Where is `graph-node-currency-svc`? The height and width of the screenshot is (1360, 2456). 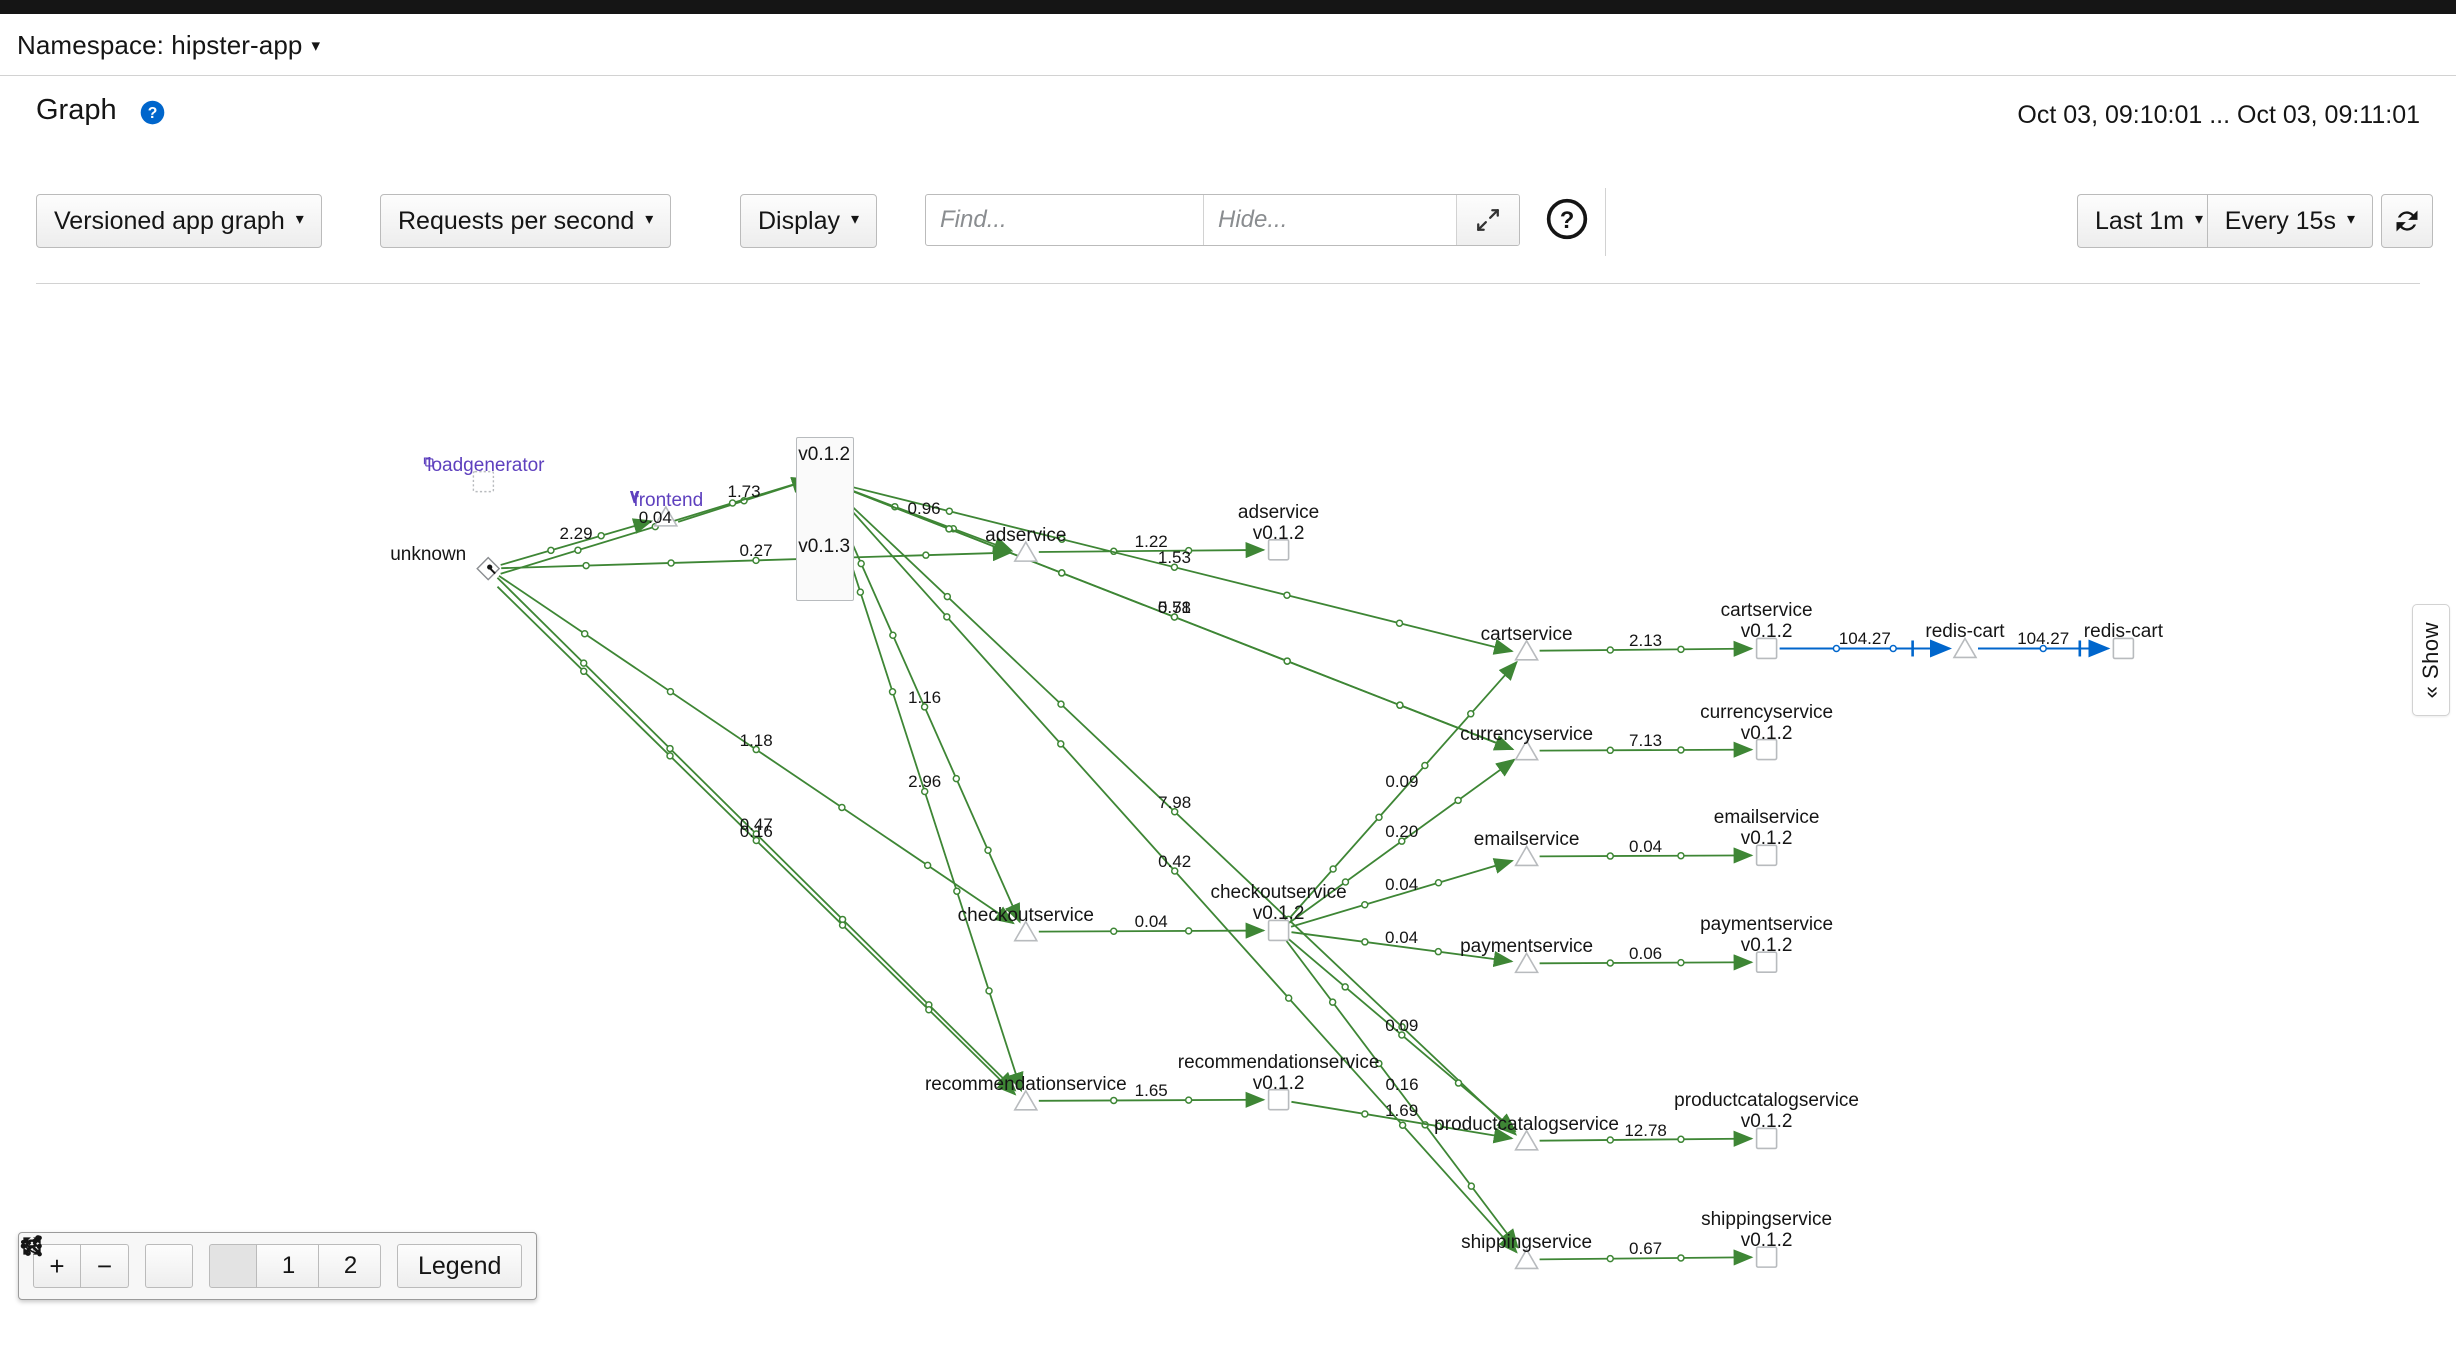 graph-node-currency-svc is located at coordinates (1526, 750).